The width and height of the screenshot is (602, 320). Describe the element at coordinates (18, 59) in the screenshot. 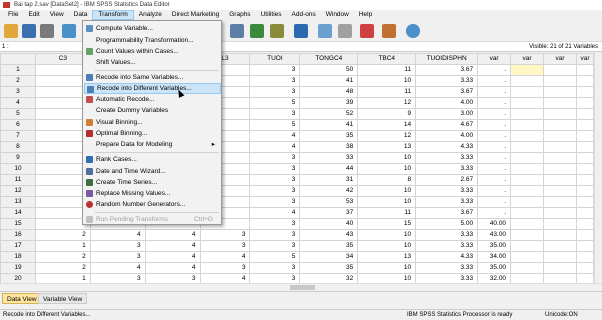

I see `column-header` at that location.